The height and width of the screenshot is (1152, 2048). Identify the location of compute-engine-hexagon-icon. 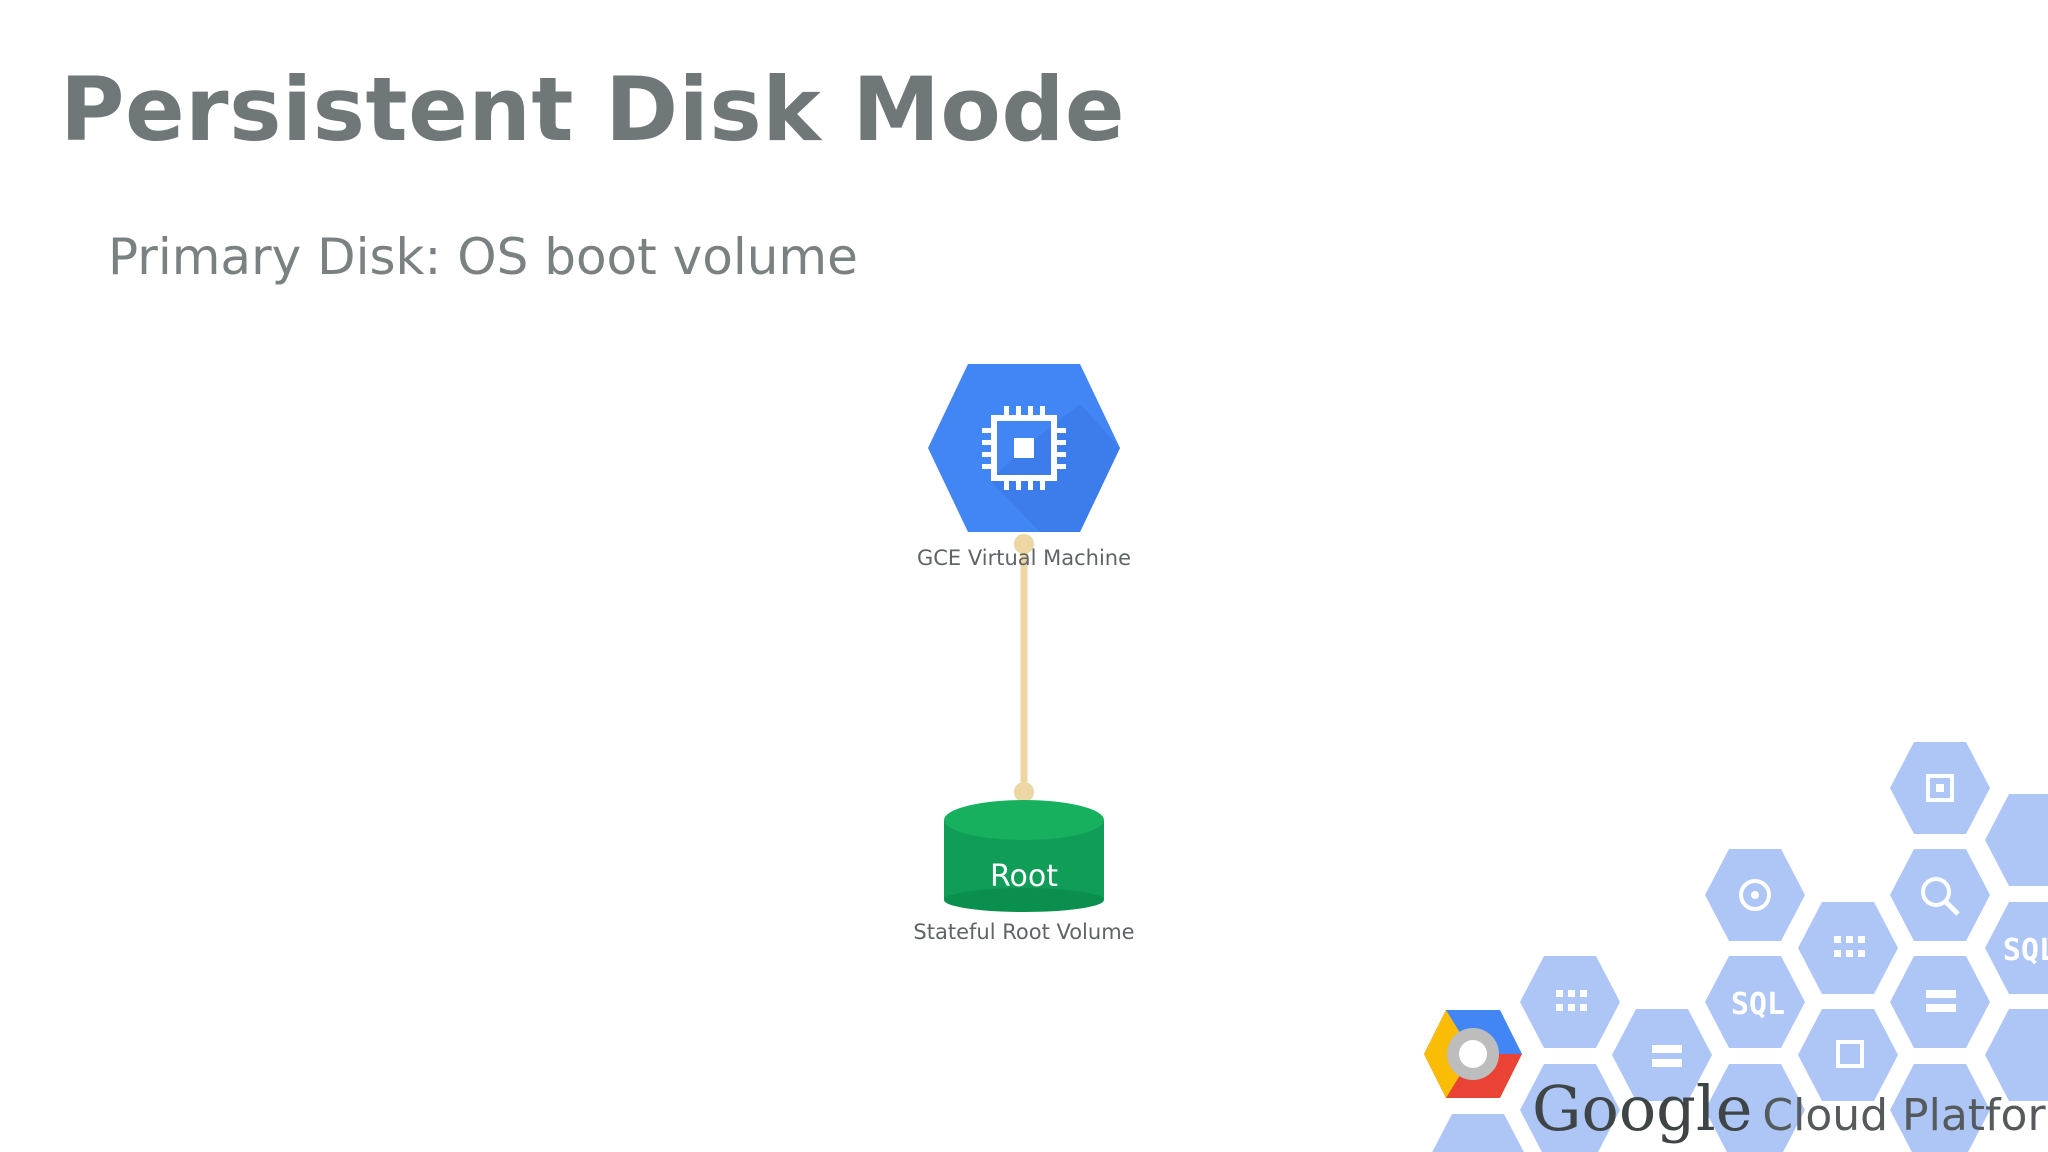
(1024, 448).